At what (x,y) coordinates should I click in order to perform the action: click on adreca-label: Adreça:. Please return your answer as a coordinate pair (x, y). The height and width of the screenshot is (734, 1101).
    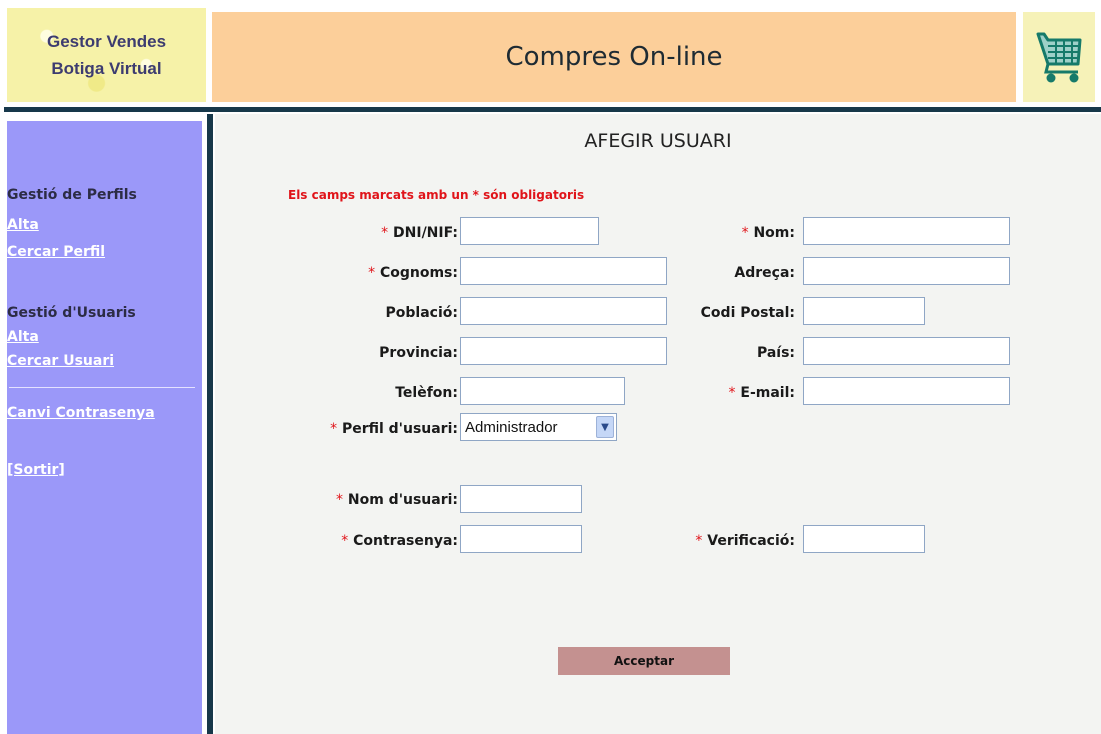
    Looking at the image, I should click on (764, 273).